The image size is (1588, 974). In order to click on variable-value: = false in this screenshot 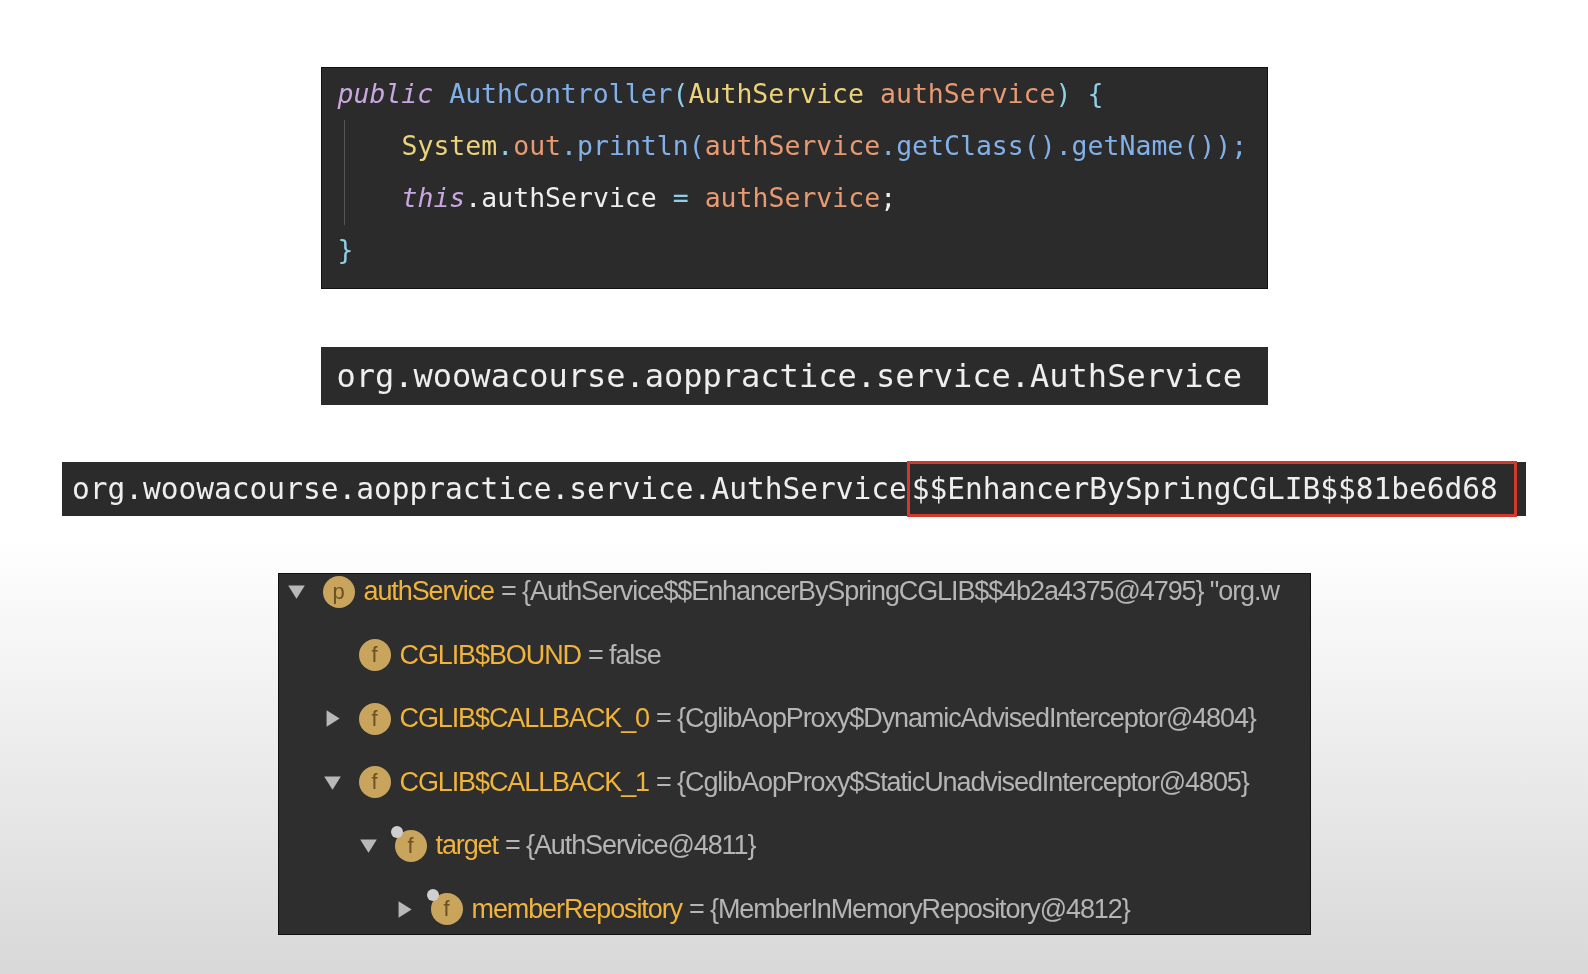, I will do `click(624, 655)`.